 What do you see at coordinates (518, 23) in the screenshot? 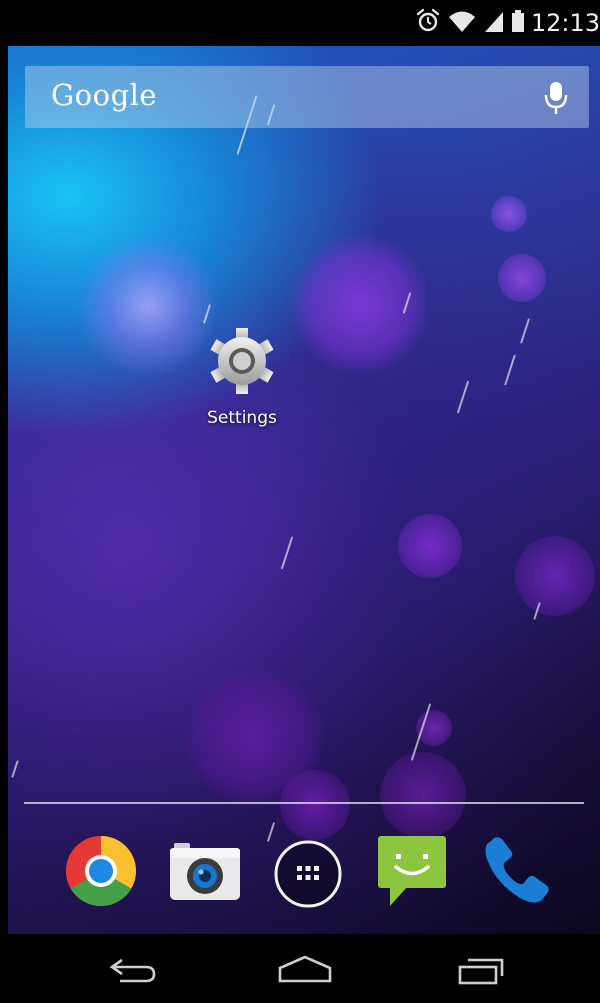
I see `battery-icon` at bounding box center [518, 23].